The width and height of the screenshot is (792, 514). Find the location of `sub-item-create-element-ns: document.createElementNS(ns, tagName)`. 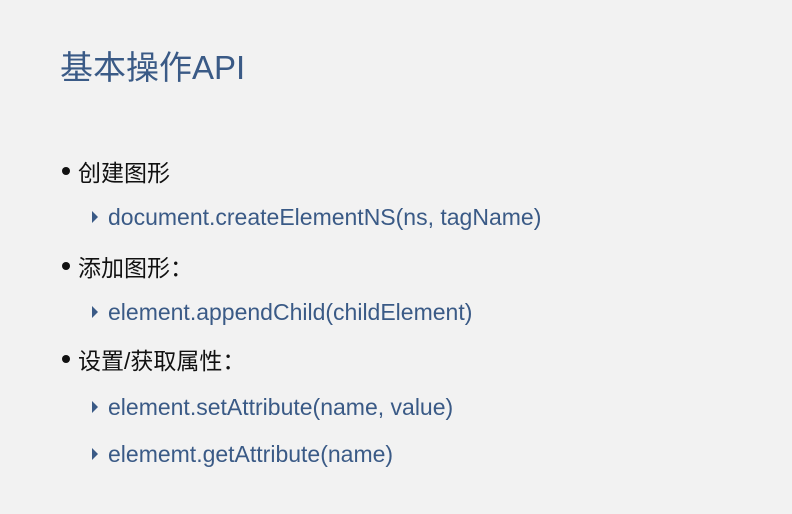

sub-item-create-element-ns: document.createElementNS(ns, tagName) is located at coordinates (316, 217).